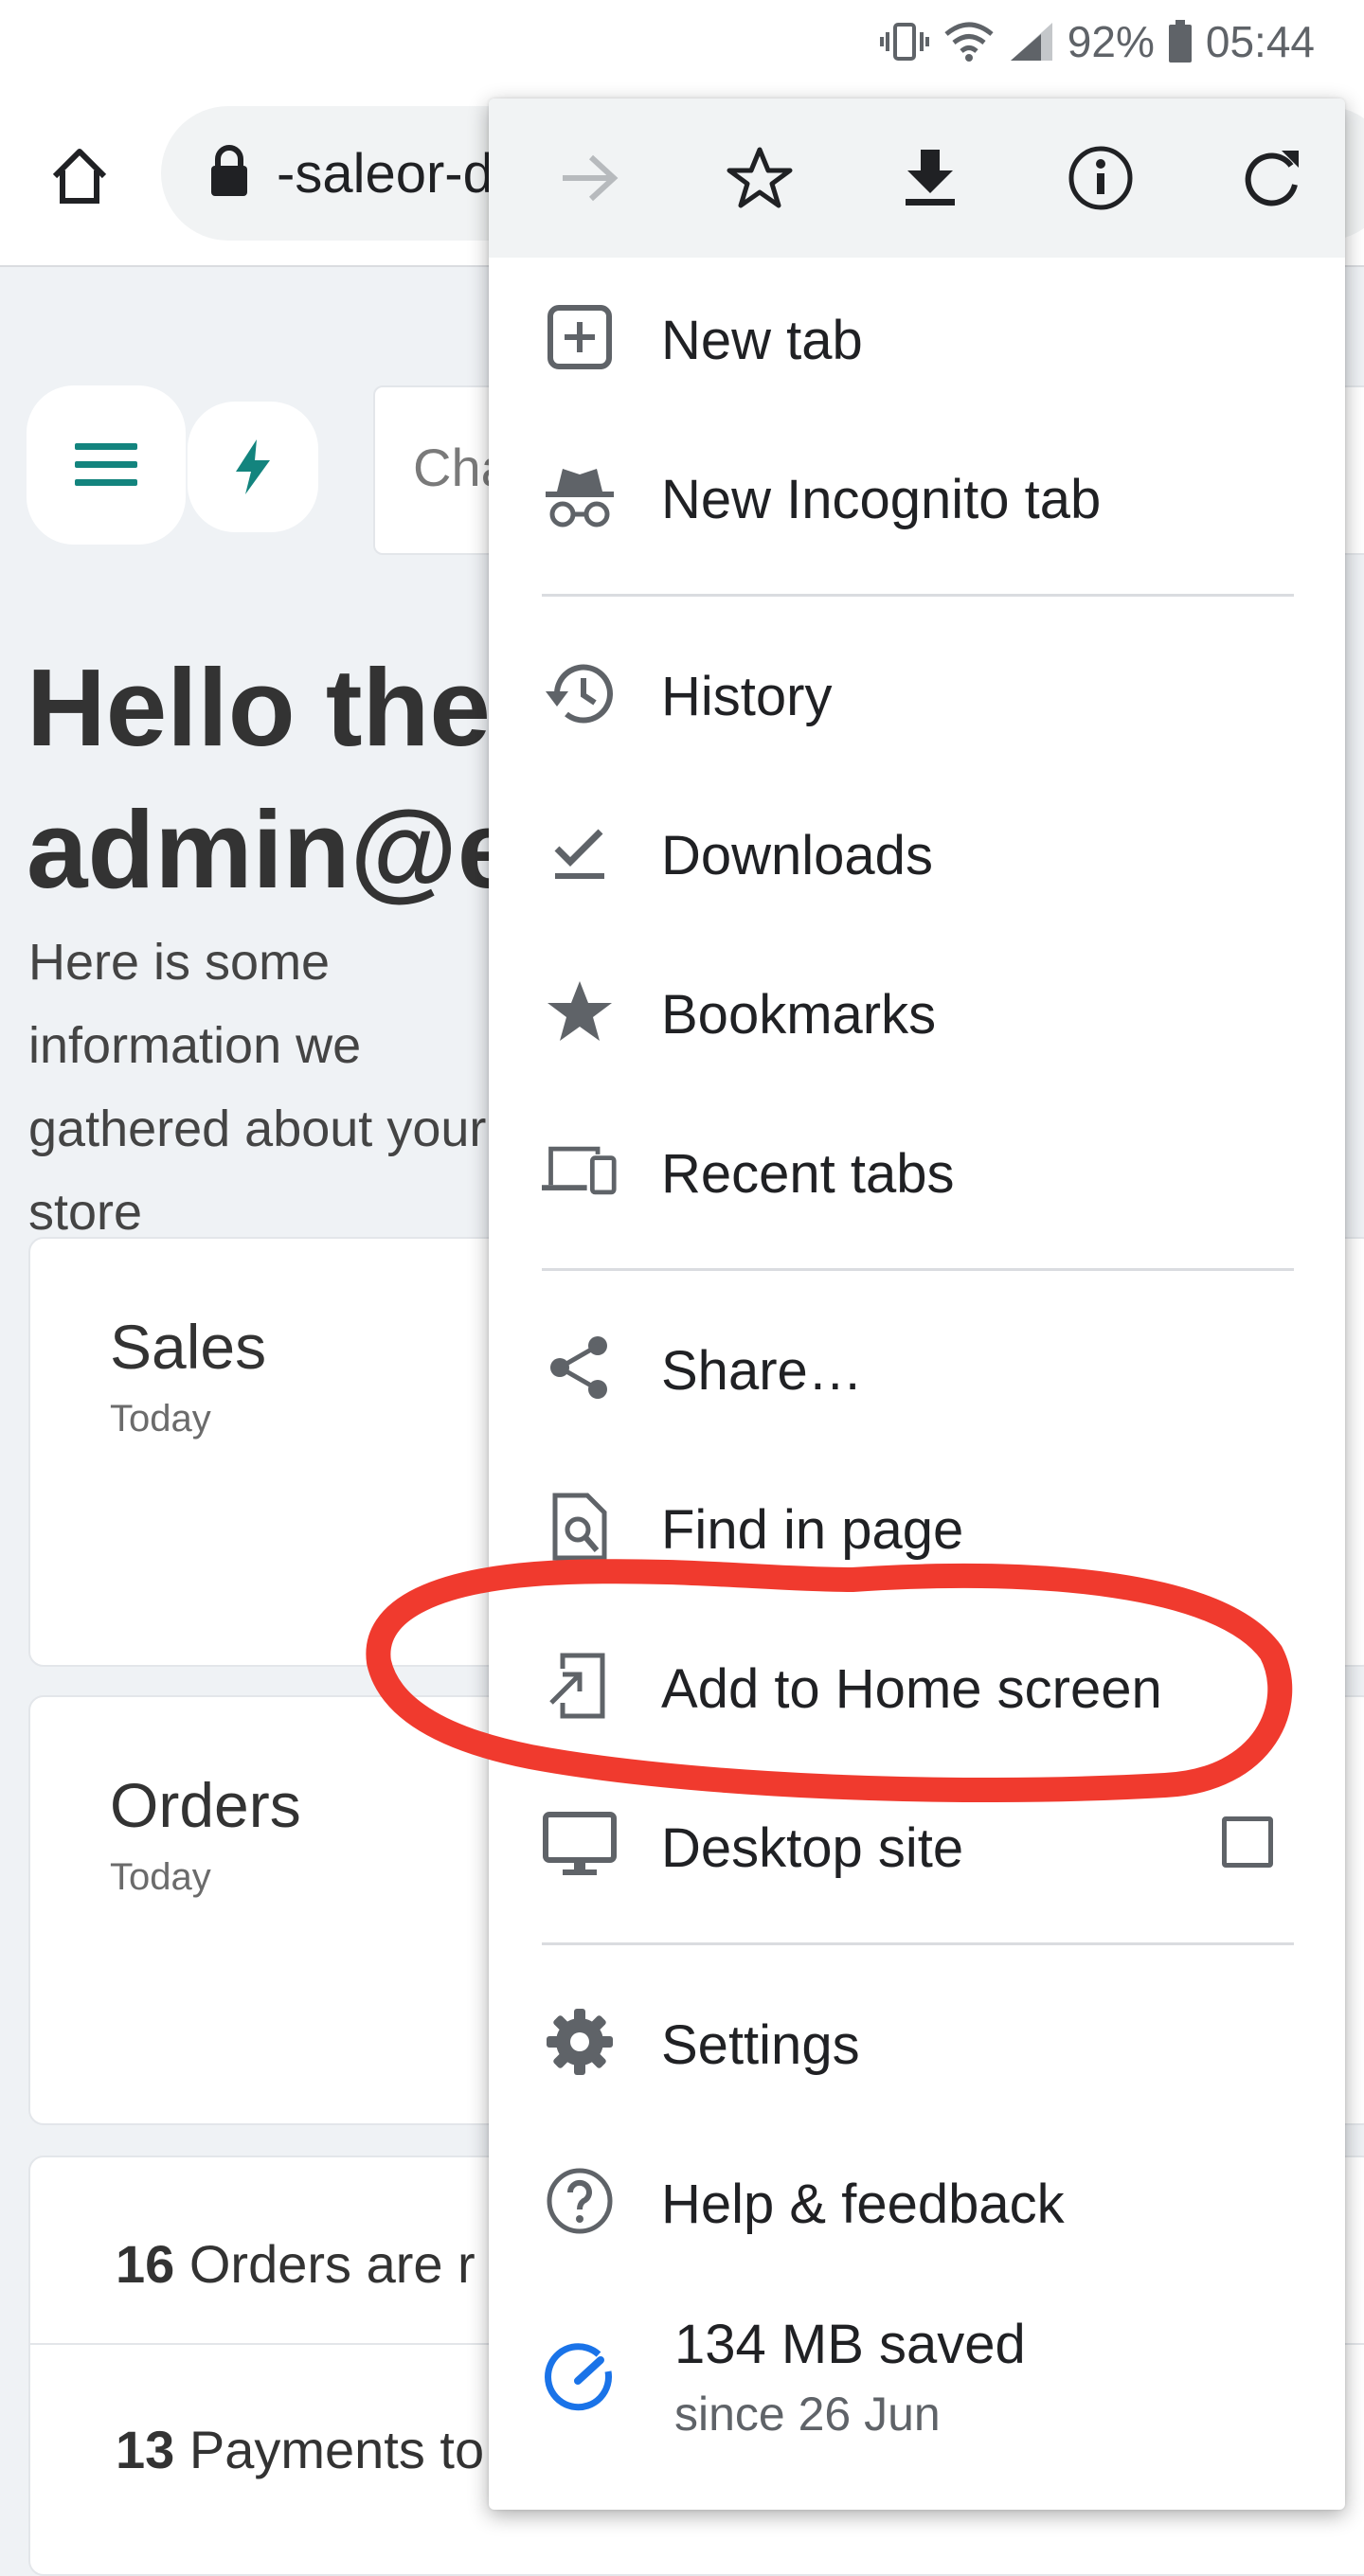 The height and width of the screenshot is (2576, 1364). I want to click on menu-item-desktop-site: Desktop site, so click(917, 1844).